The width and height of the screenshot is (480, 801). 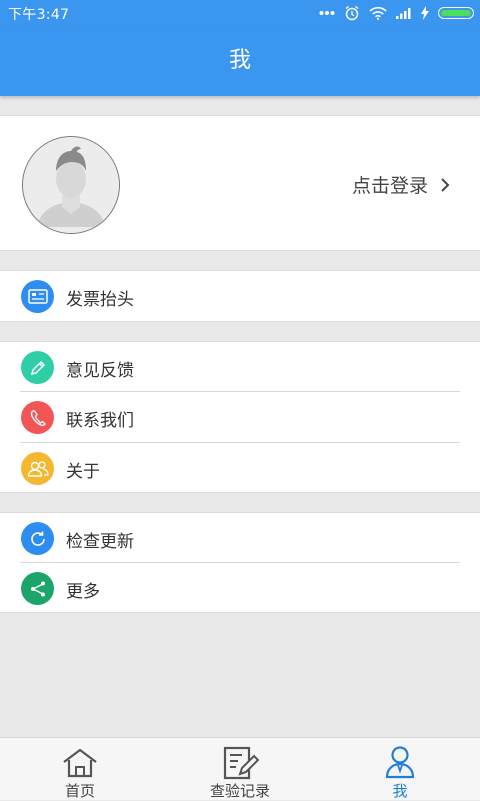 I want to click on default-avatar-icon, so click(x=71, y=185).